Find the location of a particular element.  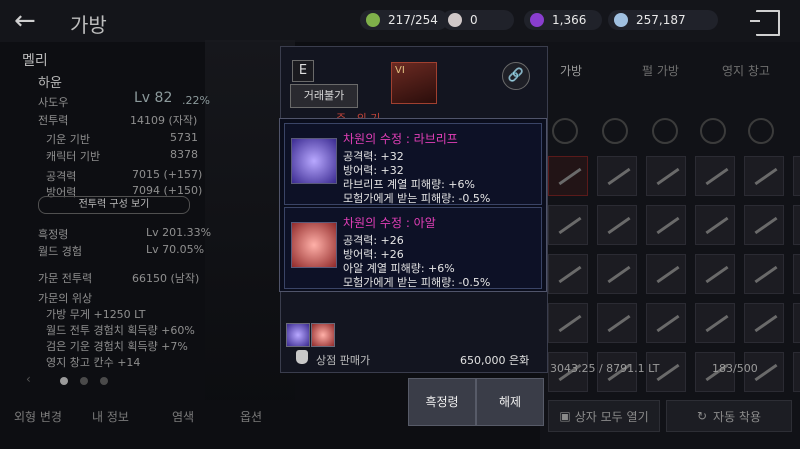

bag-slots: 183/500 is located at coordinates (735, 368).